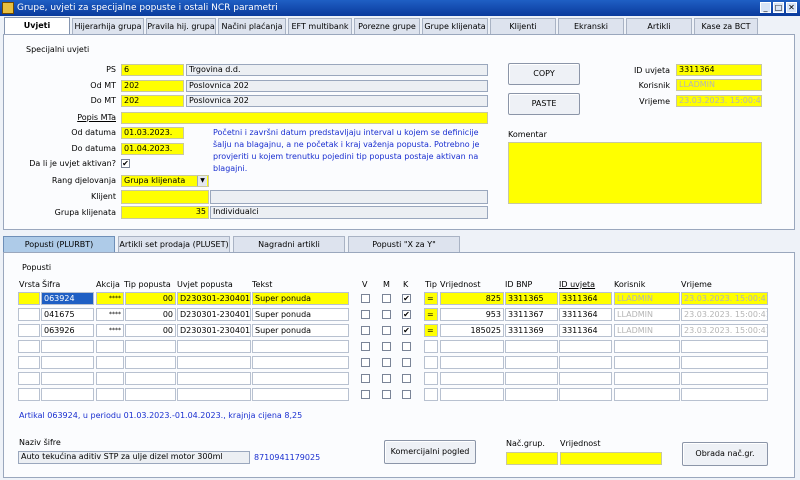 This screenshot has height=480, width=800. Describe the element at coordinates (67, 330) in the screenshot. I see `grid-cell-sifra: 063926` at that location.